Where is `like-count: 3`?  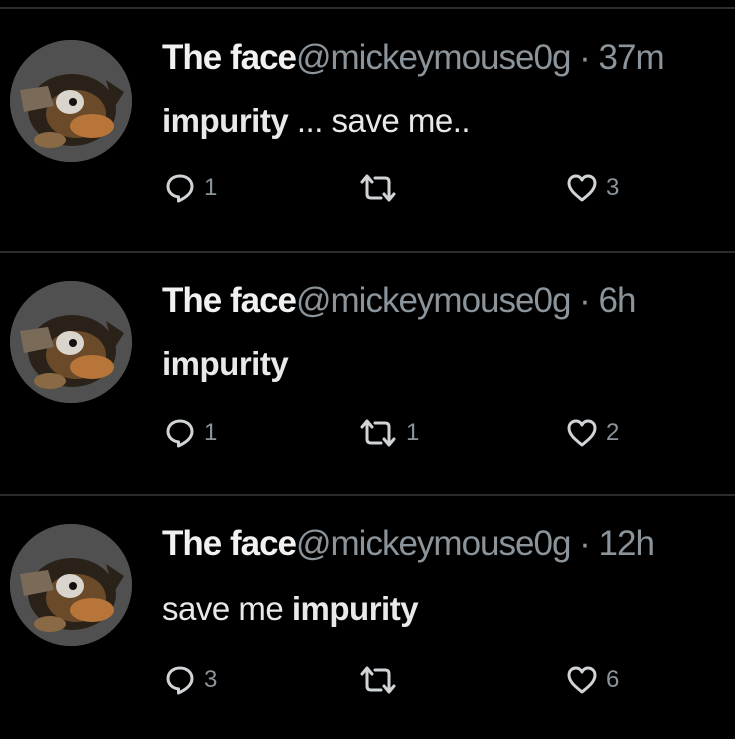
like-count: 3 is located at coordinates (613, 187).